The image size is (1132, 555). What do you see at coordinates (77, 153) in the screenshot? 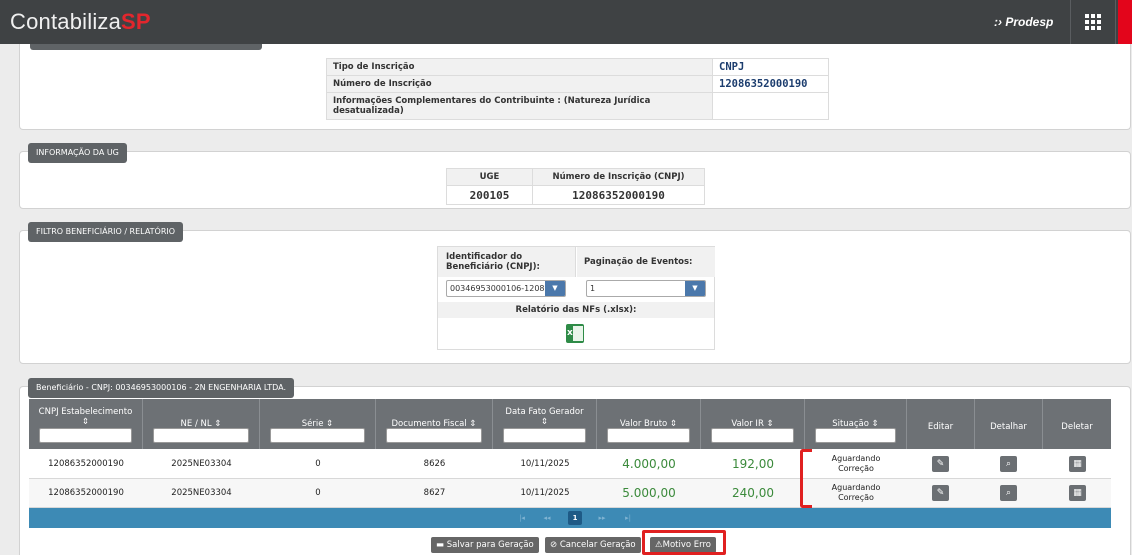
I see `ug-legend: INFORMAÇÃO DA UG` at bounding box center [77, 153].